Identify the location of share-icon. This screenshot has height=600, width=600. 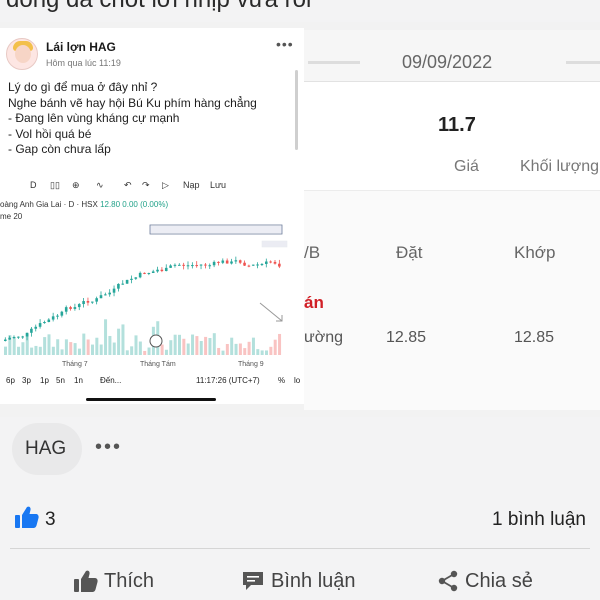
(448, 581).